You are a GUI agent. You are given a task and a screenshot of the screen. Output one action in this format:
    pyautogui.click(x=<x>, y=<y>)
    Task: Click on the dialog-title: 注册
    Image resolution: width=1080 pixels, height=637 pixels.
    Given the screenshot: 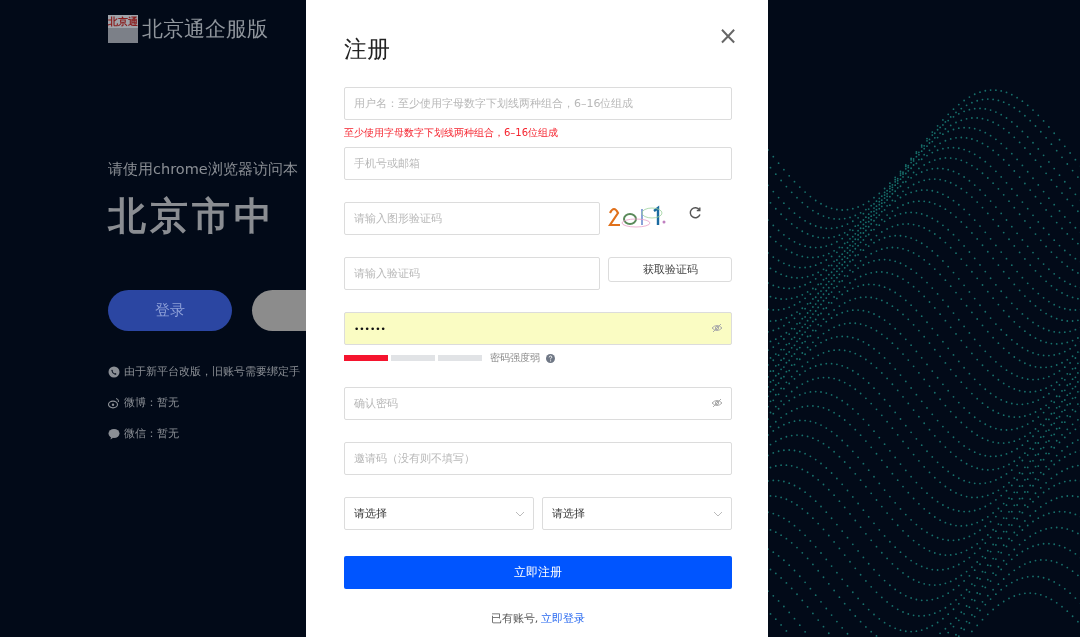 What is the action you would take?
    pyautogui.click(x=367, y=49)
    